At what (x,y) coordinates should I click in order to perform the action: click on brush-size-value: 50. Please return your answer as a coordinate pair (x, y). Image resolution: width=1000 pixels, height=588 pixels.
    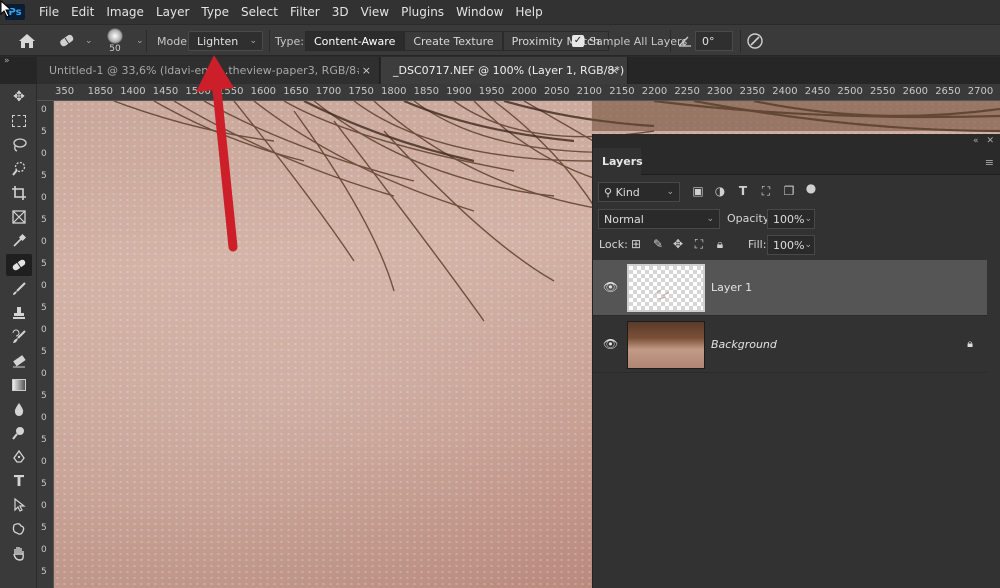
    Looking at the image, I should click on (115, 49).